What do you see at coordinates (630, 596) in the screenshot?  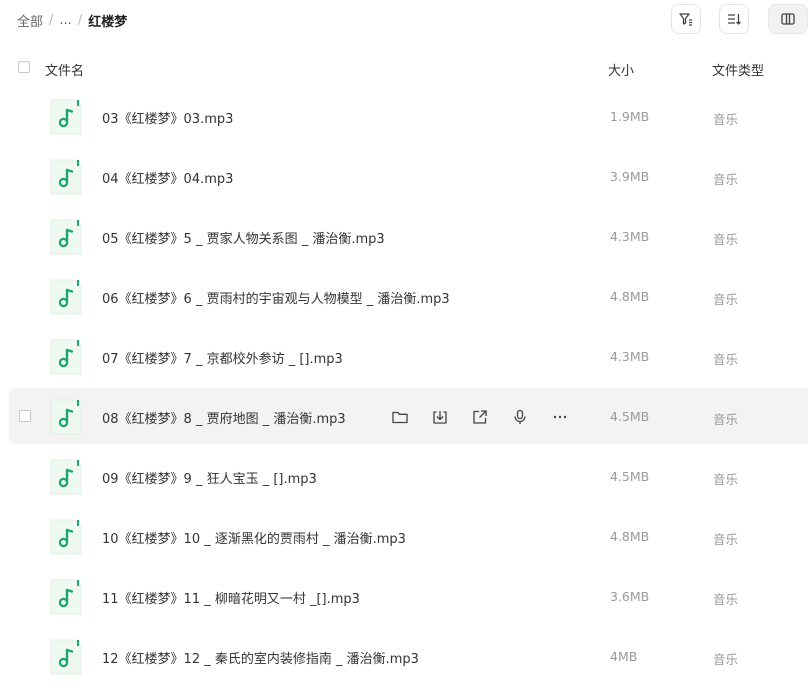 I see `file-size: 3.6MB` at bounding box center [630, 596].